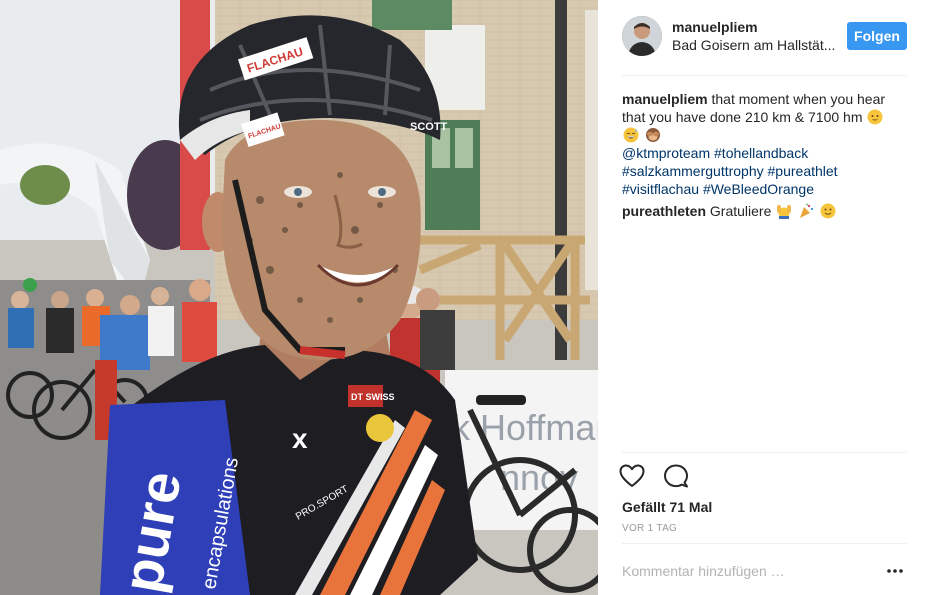  I want to click on comment-button, so click(676, 476).